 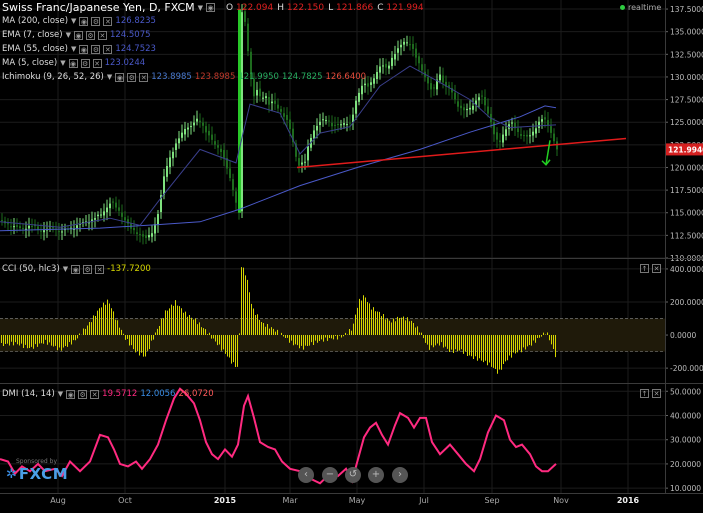 I want to click on symbol-title: Swiss Franc/Japanese Yen, D, FXCM, so click(x=98, y=7).